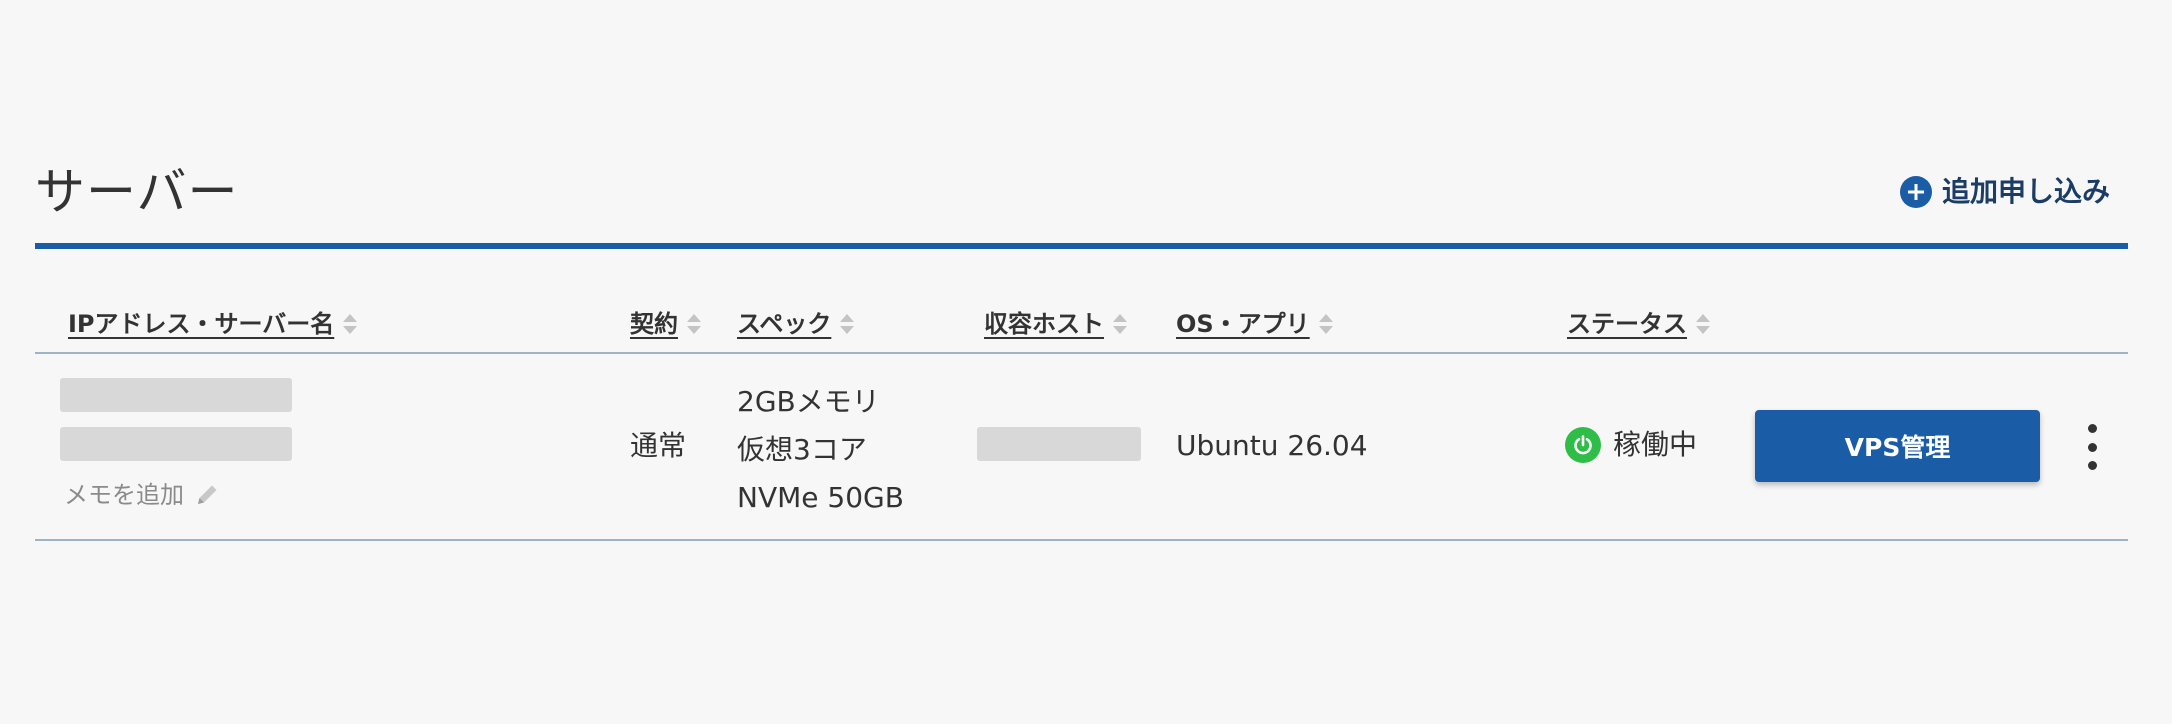 The image size is (2172, 724). I want to click on kebab-menu-icon, so click(2092, 447).